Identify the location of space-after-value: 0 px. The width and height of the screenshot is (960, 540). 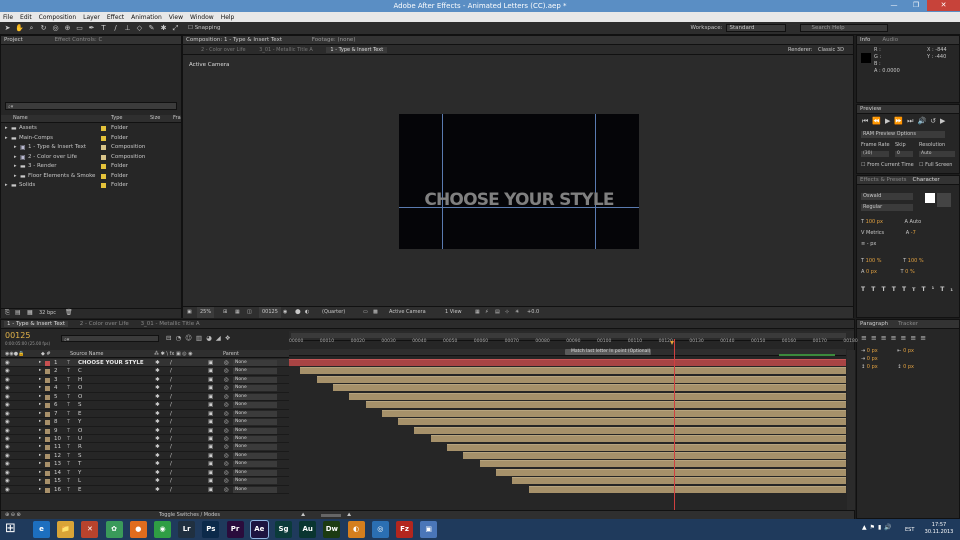
(908, 367).